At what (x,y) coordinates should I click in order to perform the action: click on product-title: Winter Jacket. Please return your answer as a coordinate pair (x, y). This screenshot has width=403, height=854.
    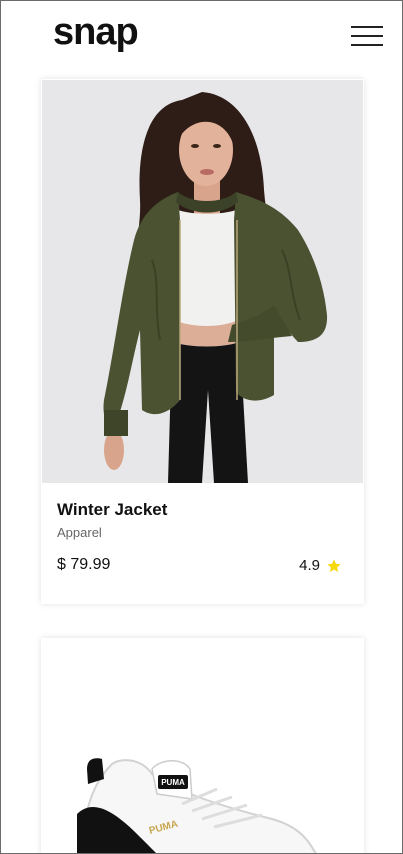
    Looking at the image, I should click on (112, 510).